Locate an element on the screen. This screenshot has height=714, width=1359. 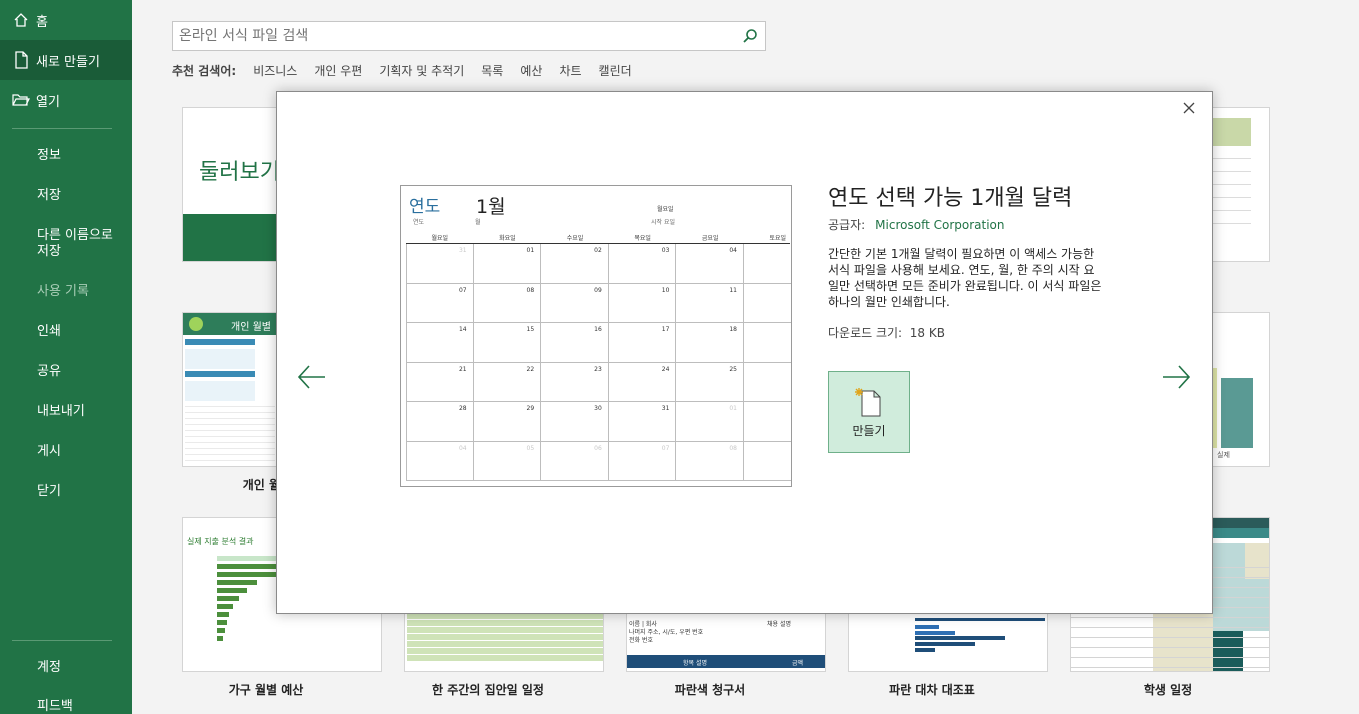
nav-save-as-line2: 저장 is located at coordinates (49, 251).